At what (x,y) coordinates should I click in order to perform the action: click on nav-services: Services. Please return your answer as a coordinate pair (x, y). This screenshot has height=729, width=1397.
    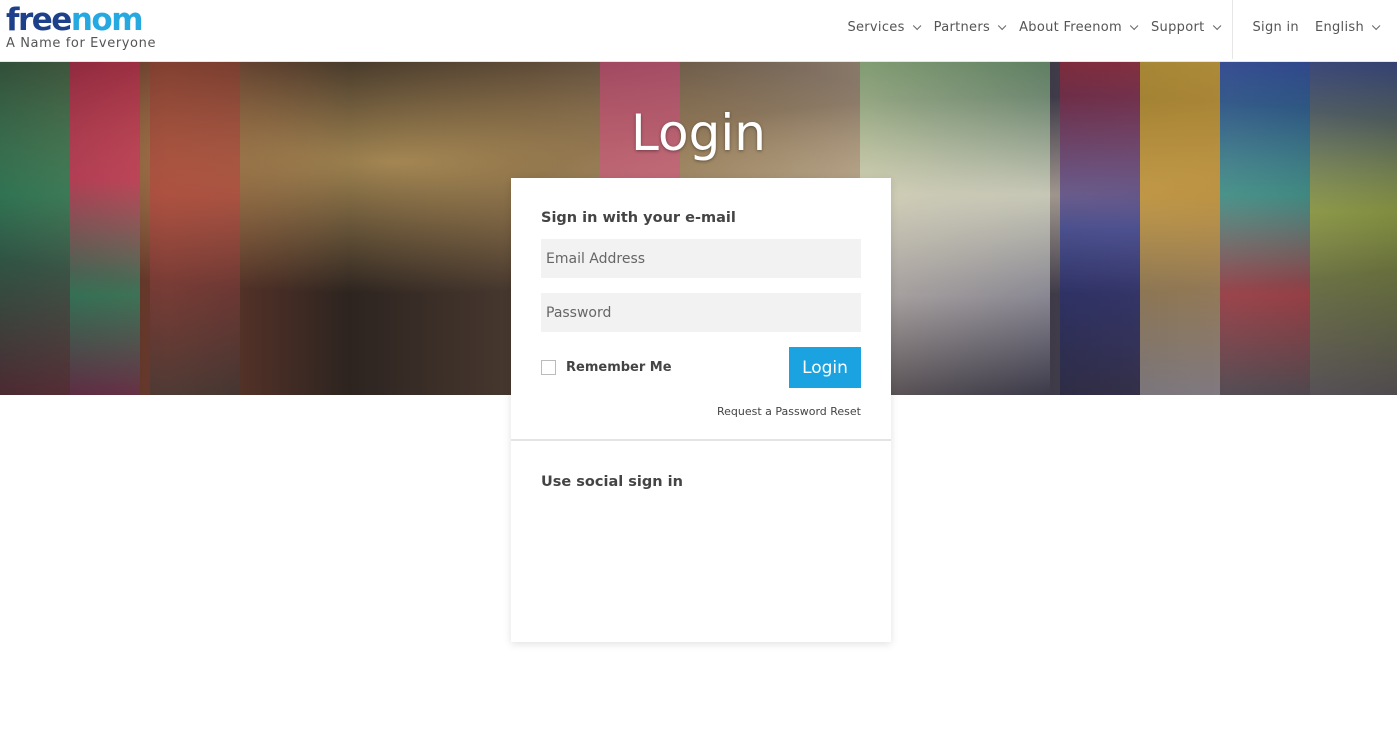
    Looking at the image, I should click on (884, 27).